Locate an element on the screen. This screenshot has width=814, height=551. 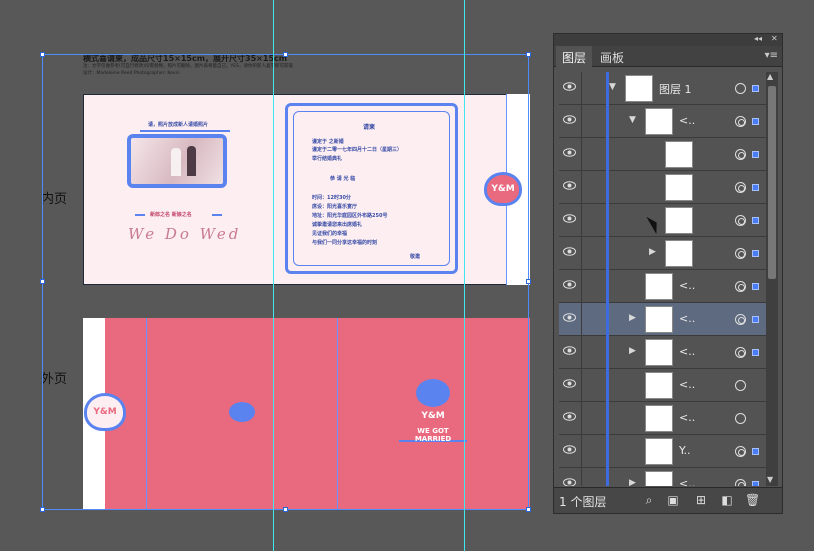
layer-color-bar is located at coordinates (607, 121).